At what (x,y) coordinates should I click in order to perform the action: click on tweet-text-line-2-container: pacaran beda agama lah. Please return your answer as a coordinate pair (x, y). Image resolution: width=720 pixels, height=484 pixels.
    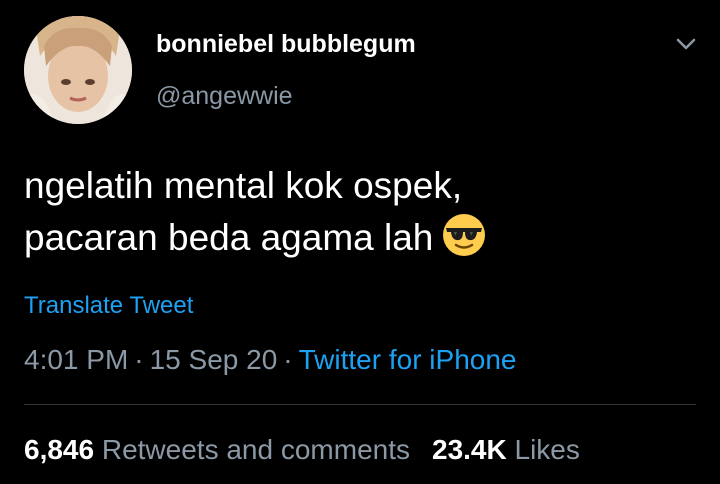
    Looking at the image, I should click on (359, 238).